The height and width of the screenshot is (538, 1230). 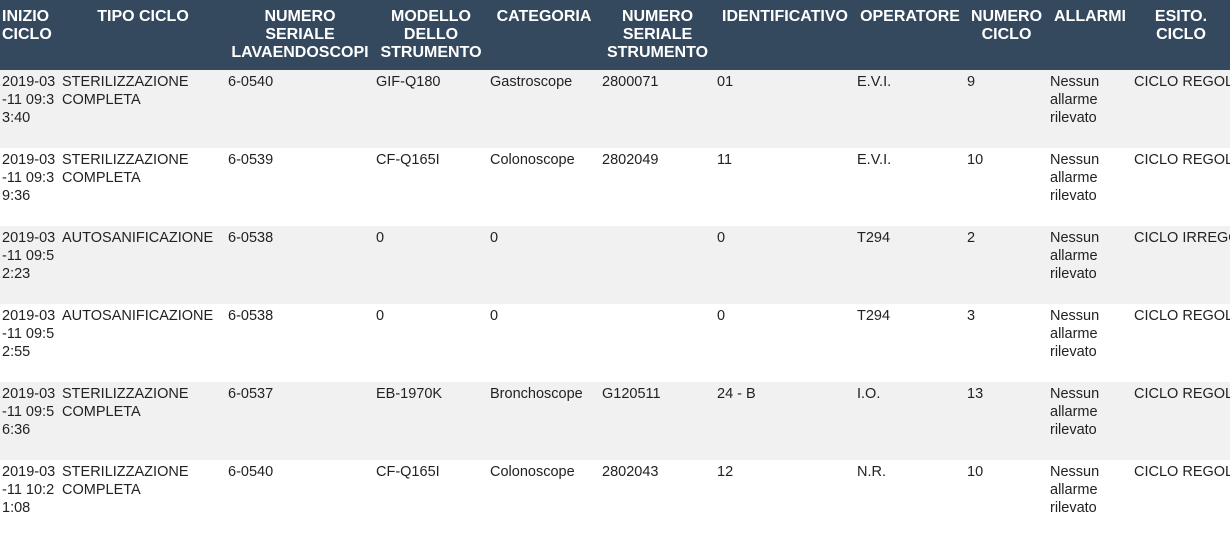 What do you see at coordinates (1006, 343) in the screenshot?
I see `cell-numero-ciclo: 3` at bounding box center [1006, 343].